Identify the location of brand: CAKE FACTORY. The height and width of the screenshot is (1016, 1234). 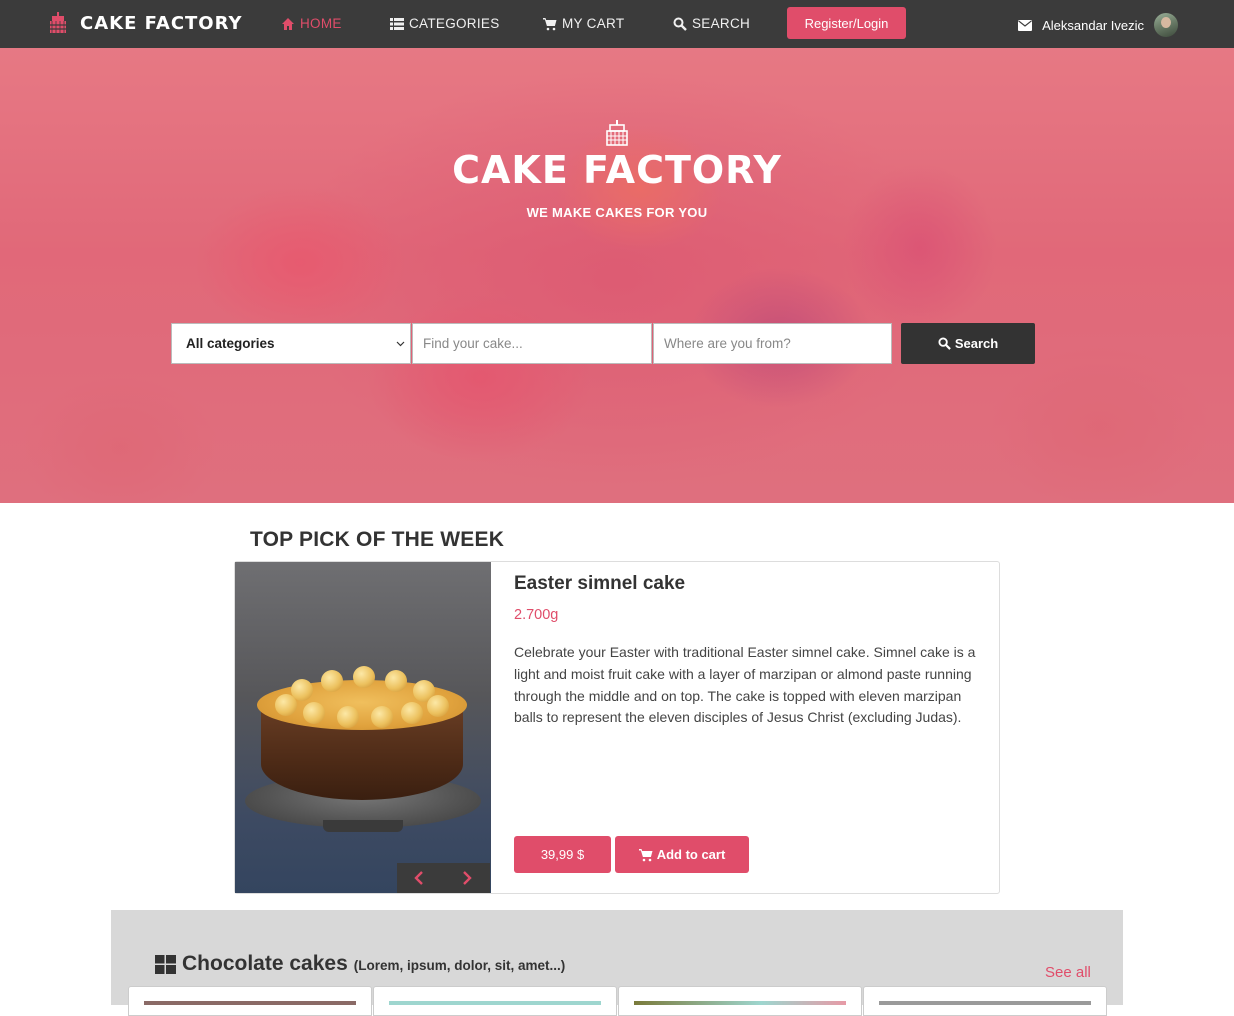
(145, 23).